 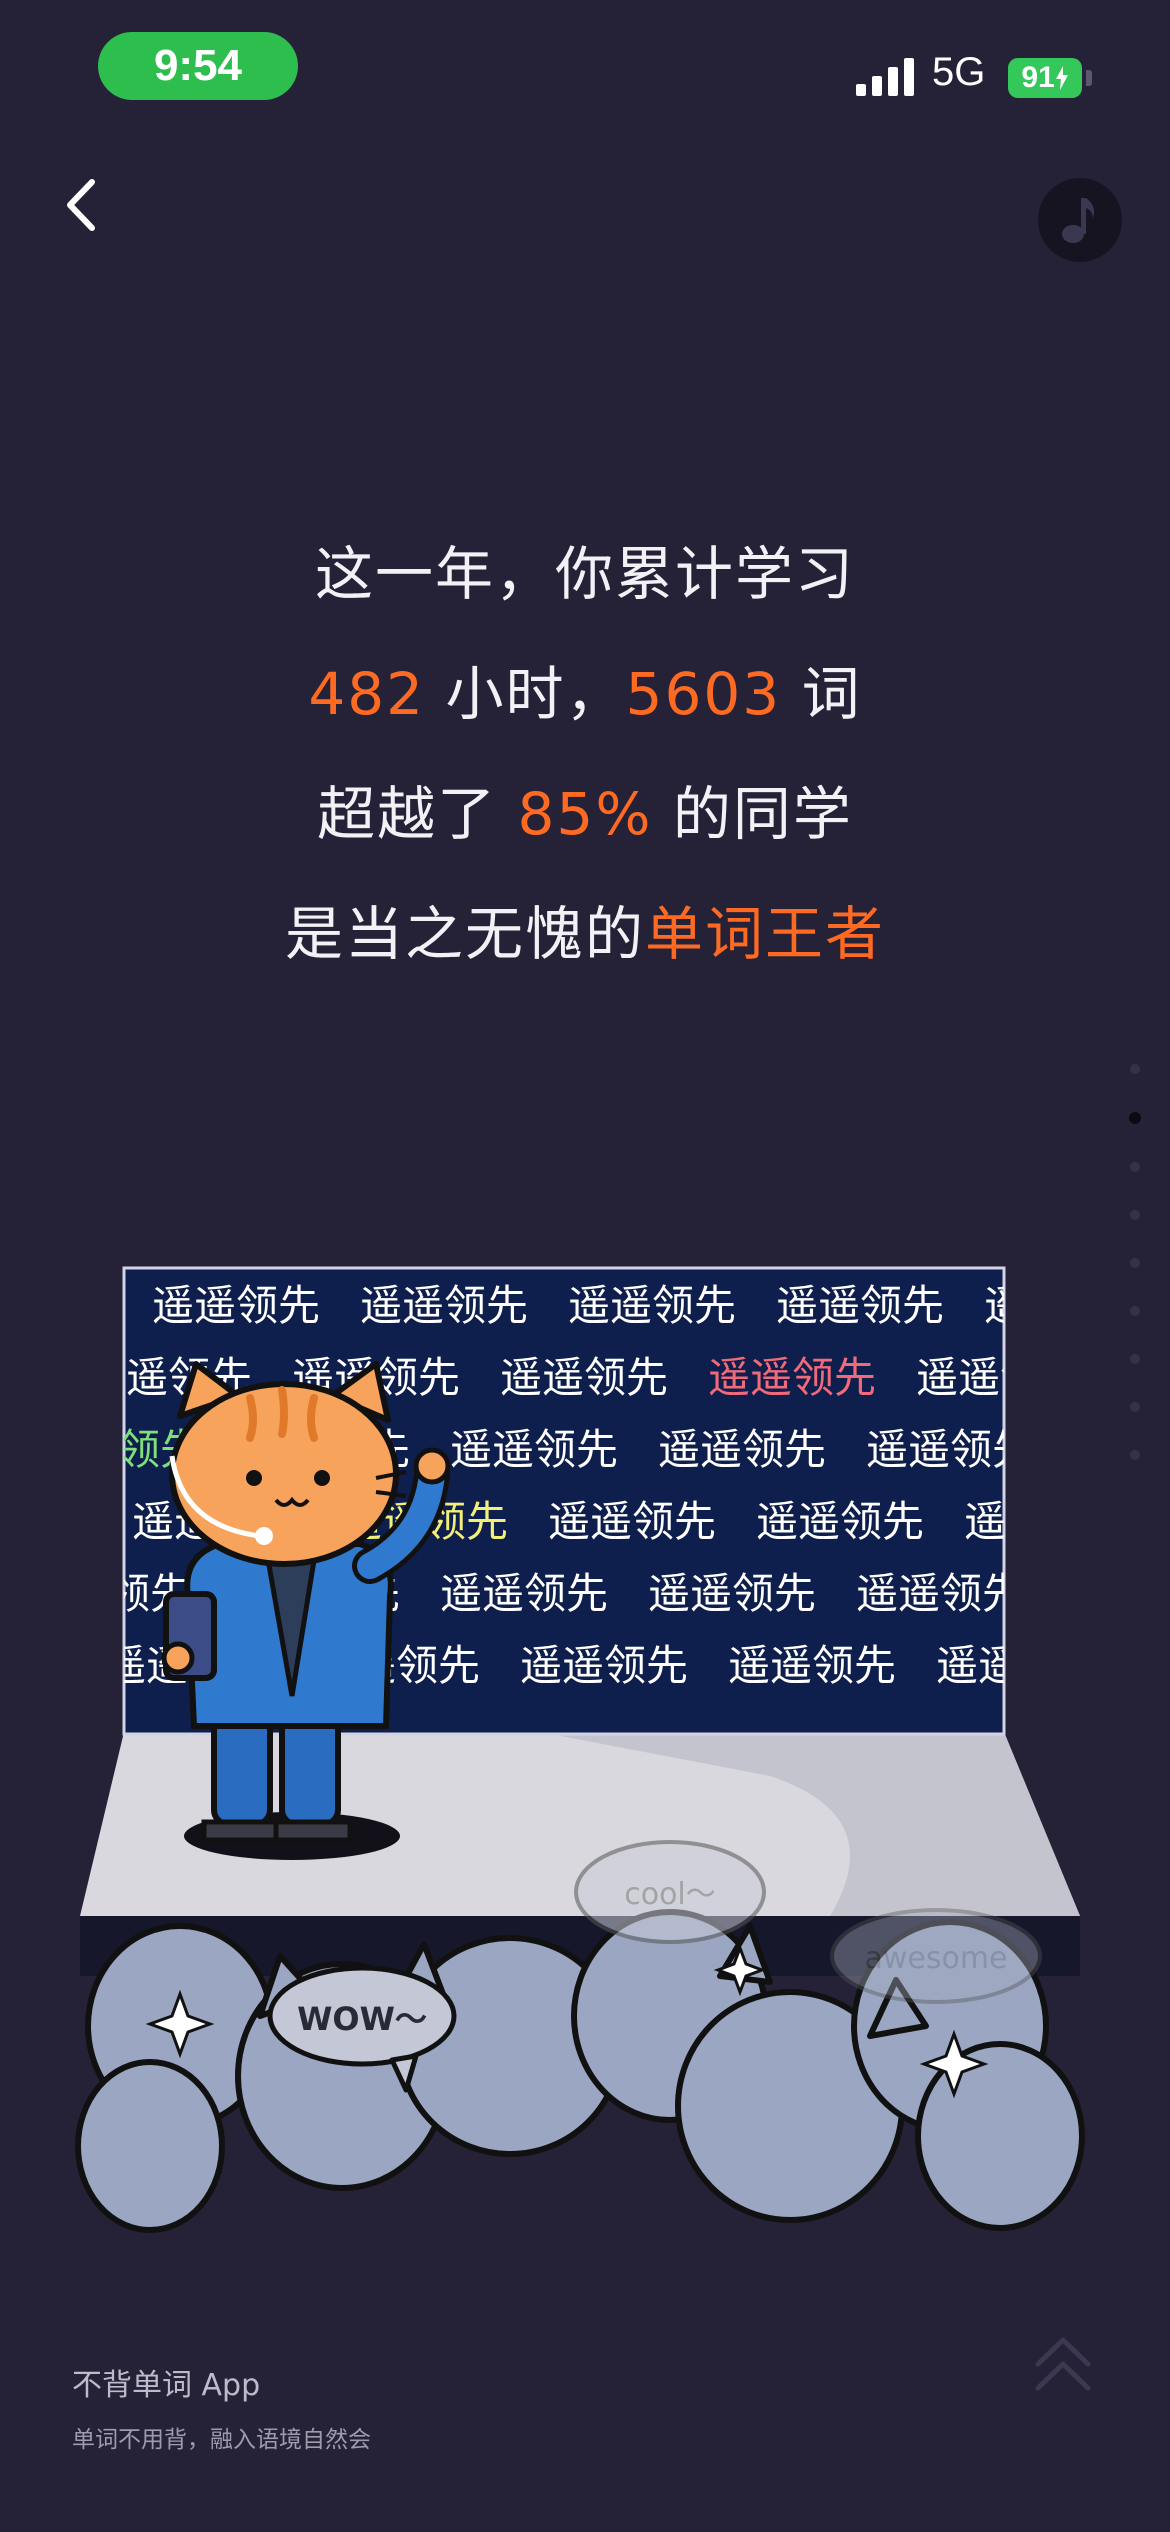 What do you see at coordinates (1038, 77) in the screenshot?
I see `battery-level: 91` at bounding box center [1038, 77].